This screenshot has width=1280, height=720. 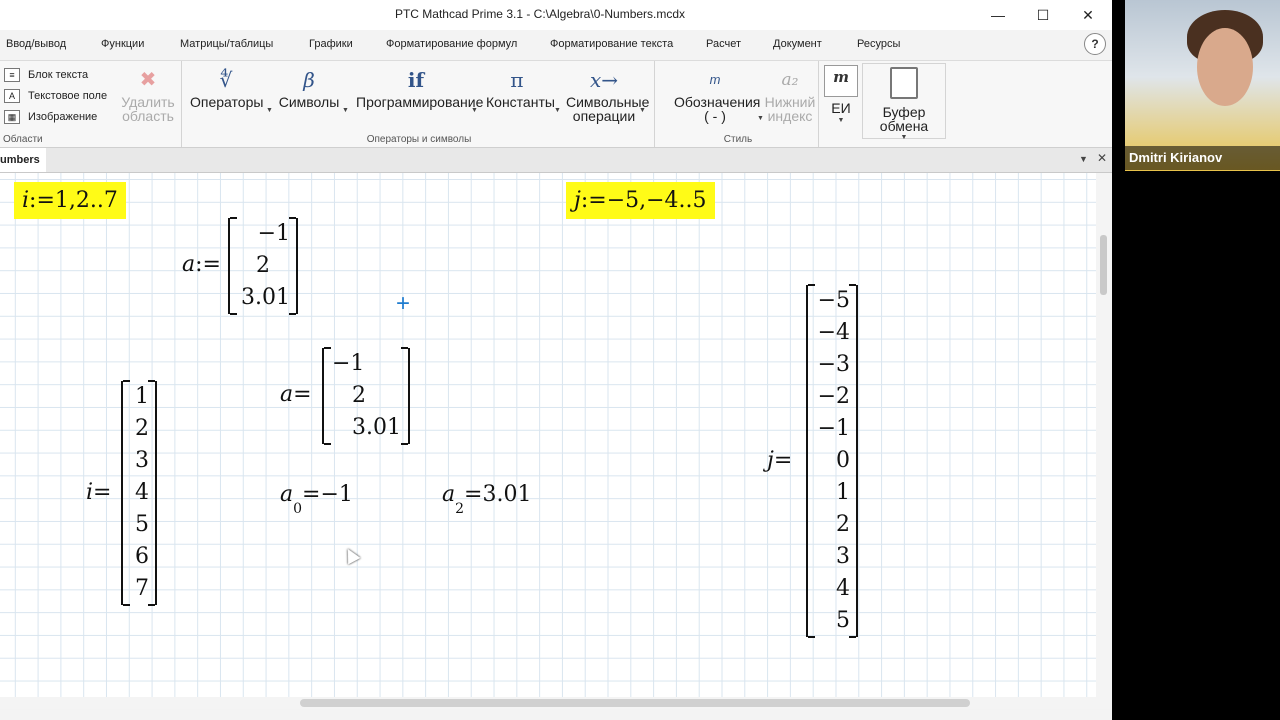 What do you see at coordinates (1104, 435) in the screenshot?
I see `vertical-scrollbar` at bounding box center [1104, 435].